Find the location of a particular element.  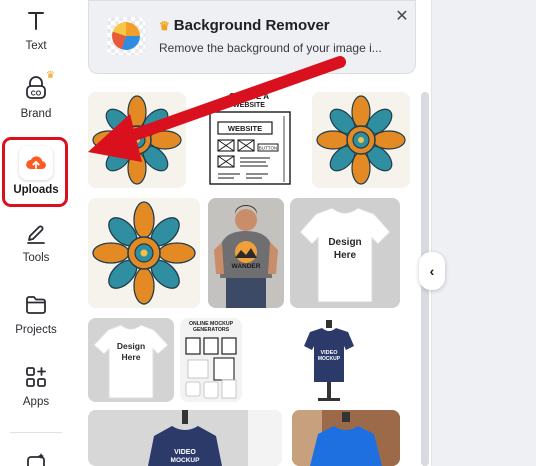

sidebar-item-tools: Tools is located at coordinates (36, 241).